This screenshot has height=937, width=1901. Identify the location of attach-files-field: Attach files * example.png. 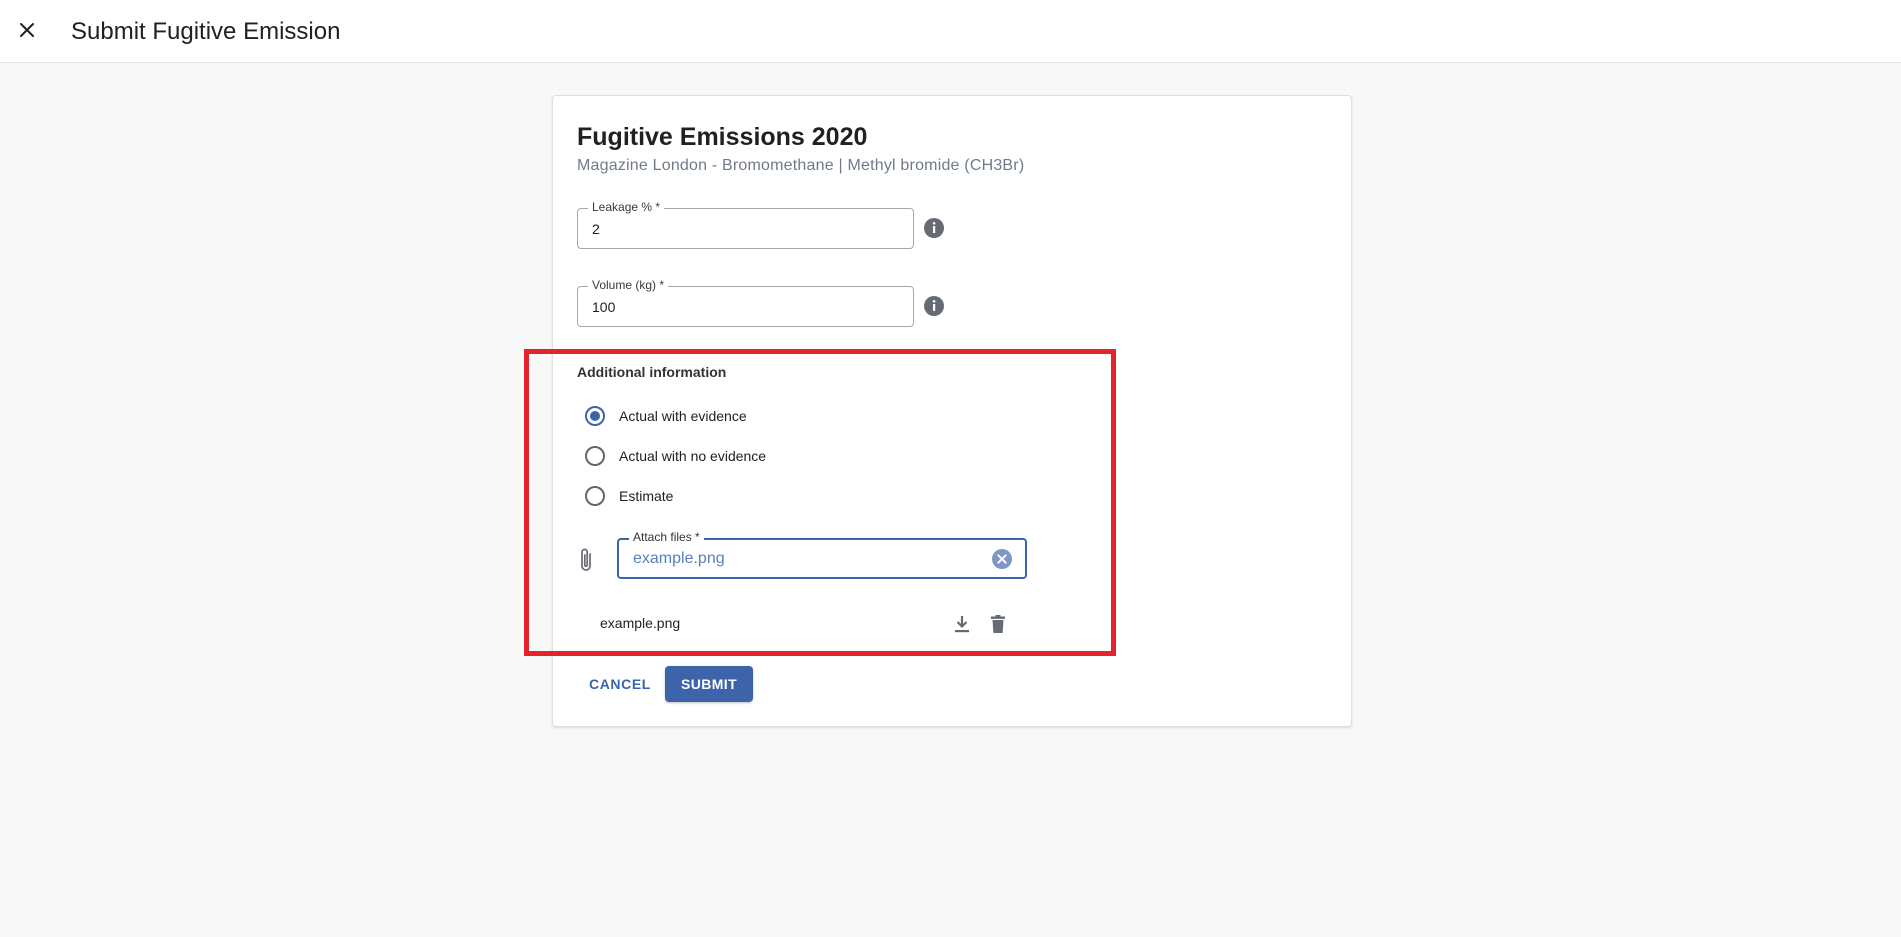
(822, 554).